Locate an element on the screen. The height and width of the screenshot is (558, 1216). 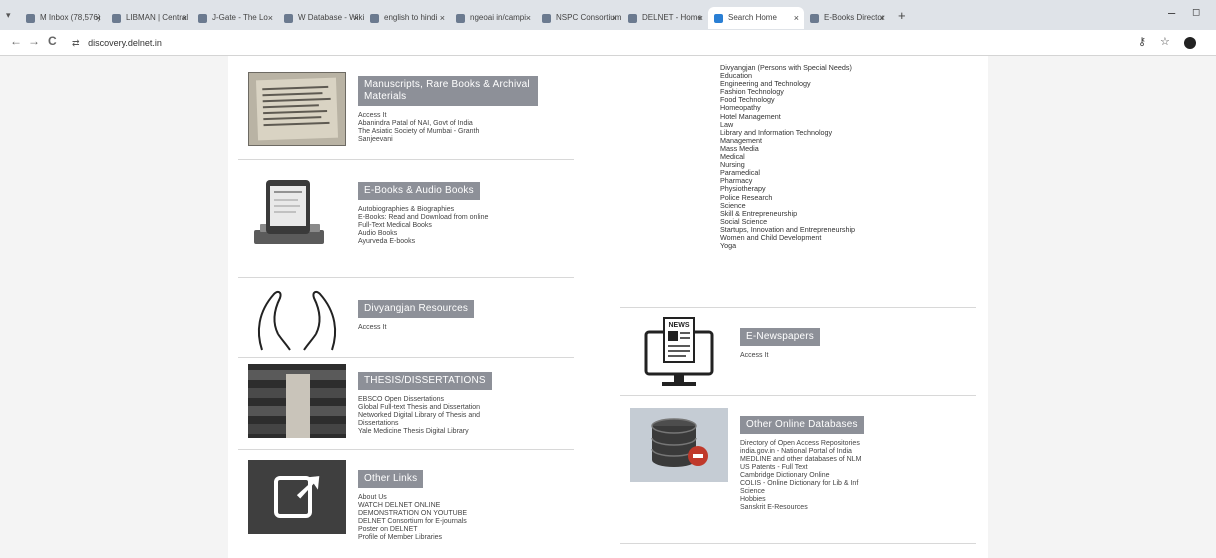
resource-link: About Us is located at coordinates (372, 497).